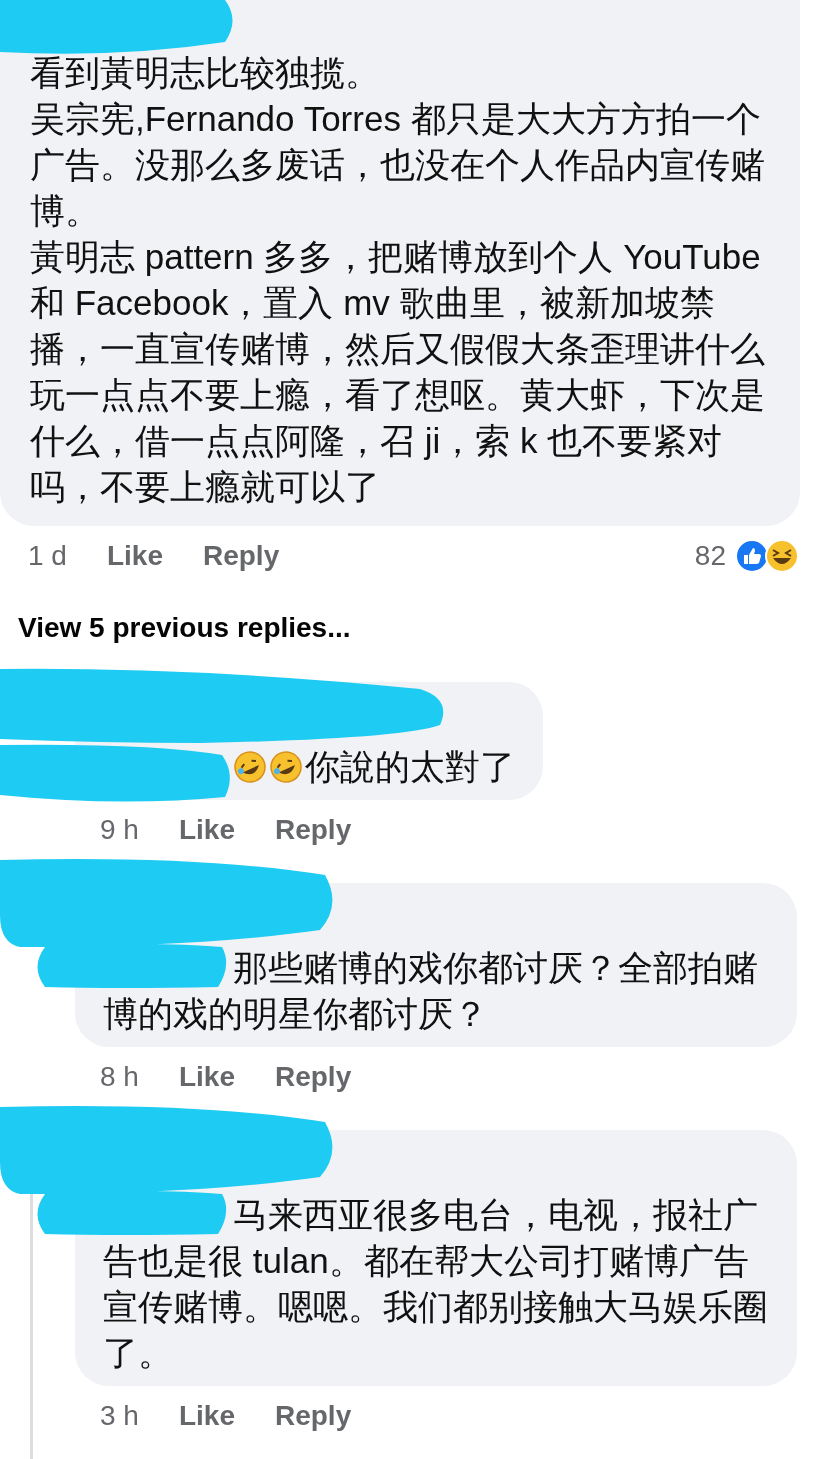 The width and height of the screenshot is (828, 1459). I want to click on reply-time: 8 h, so click(119, 1077).